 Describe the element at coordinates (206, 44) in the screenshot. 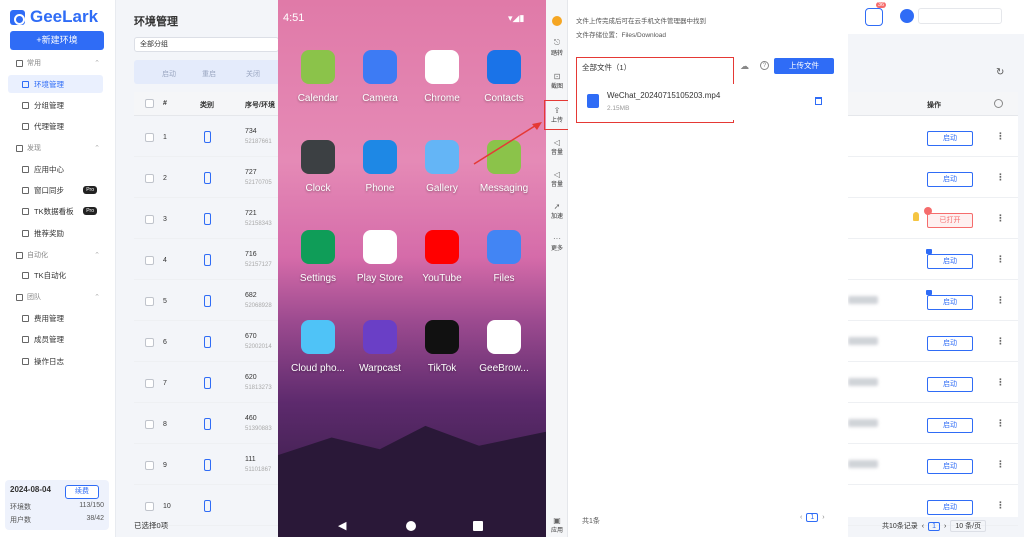

I see `group-select: 全部分组` at that location.